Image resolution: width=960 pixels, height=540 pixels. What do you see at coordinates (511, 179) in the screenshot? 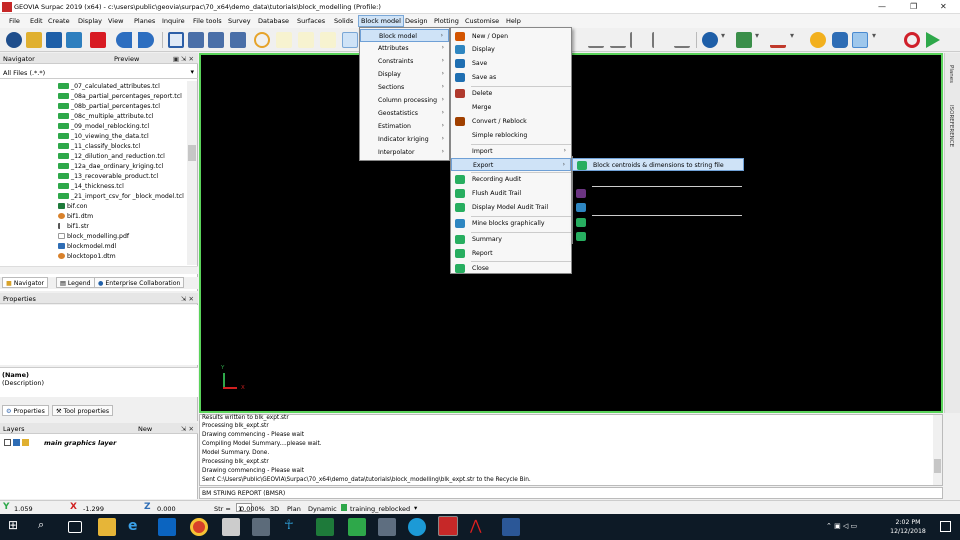
I see `menu-item-recording-audit: Recording Audit` at bounding box center [511, 179].